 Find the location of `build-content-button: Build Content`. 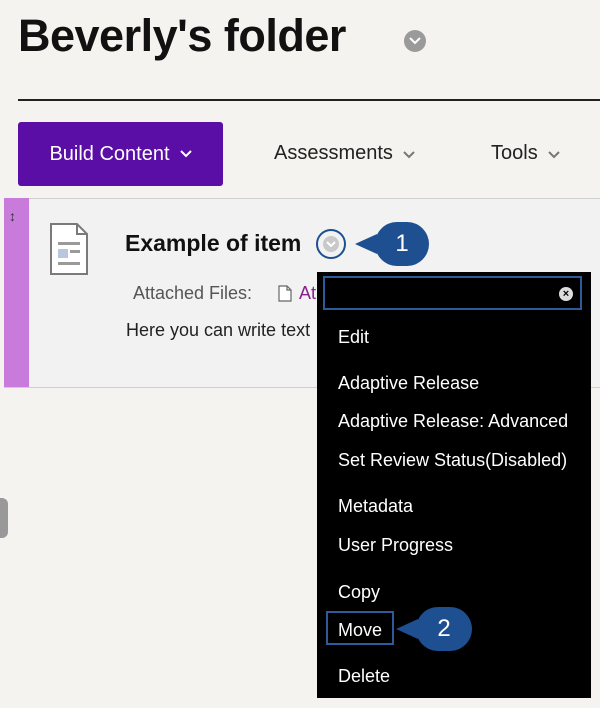

build-content-button: Build Content is located at coordinates (120, 154).